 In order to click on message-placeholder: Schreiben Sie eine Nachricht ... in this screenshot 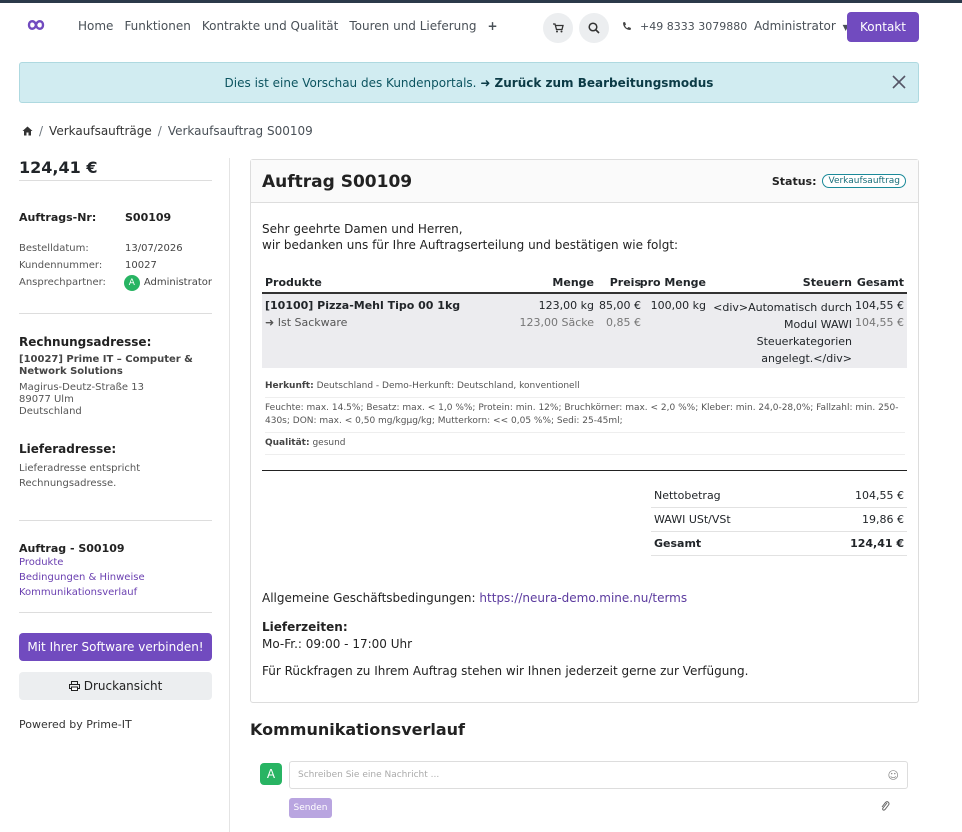, I will do `click(369, 775)`.